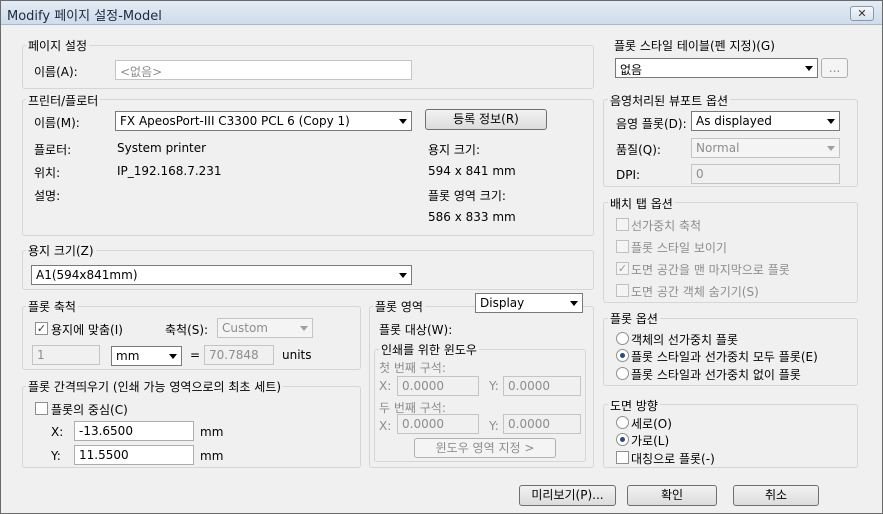  What do you see at coordinates (53, 150) in the screenshot?
I see `plotter-label: 플로터:` at bounding box center [53, 150].